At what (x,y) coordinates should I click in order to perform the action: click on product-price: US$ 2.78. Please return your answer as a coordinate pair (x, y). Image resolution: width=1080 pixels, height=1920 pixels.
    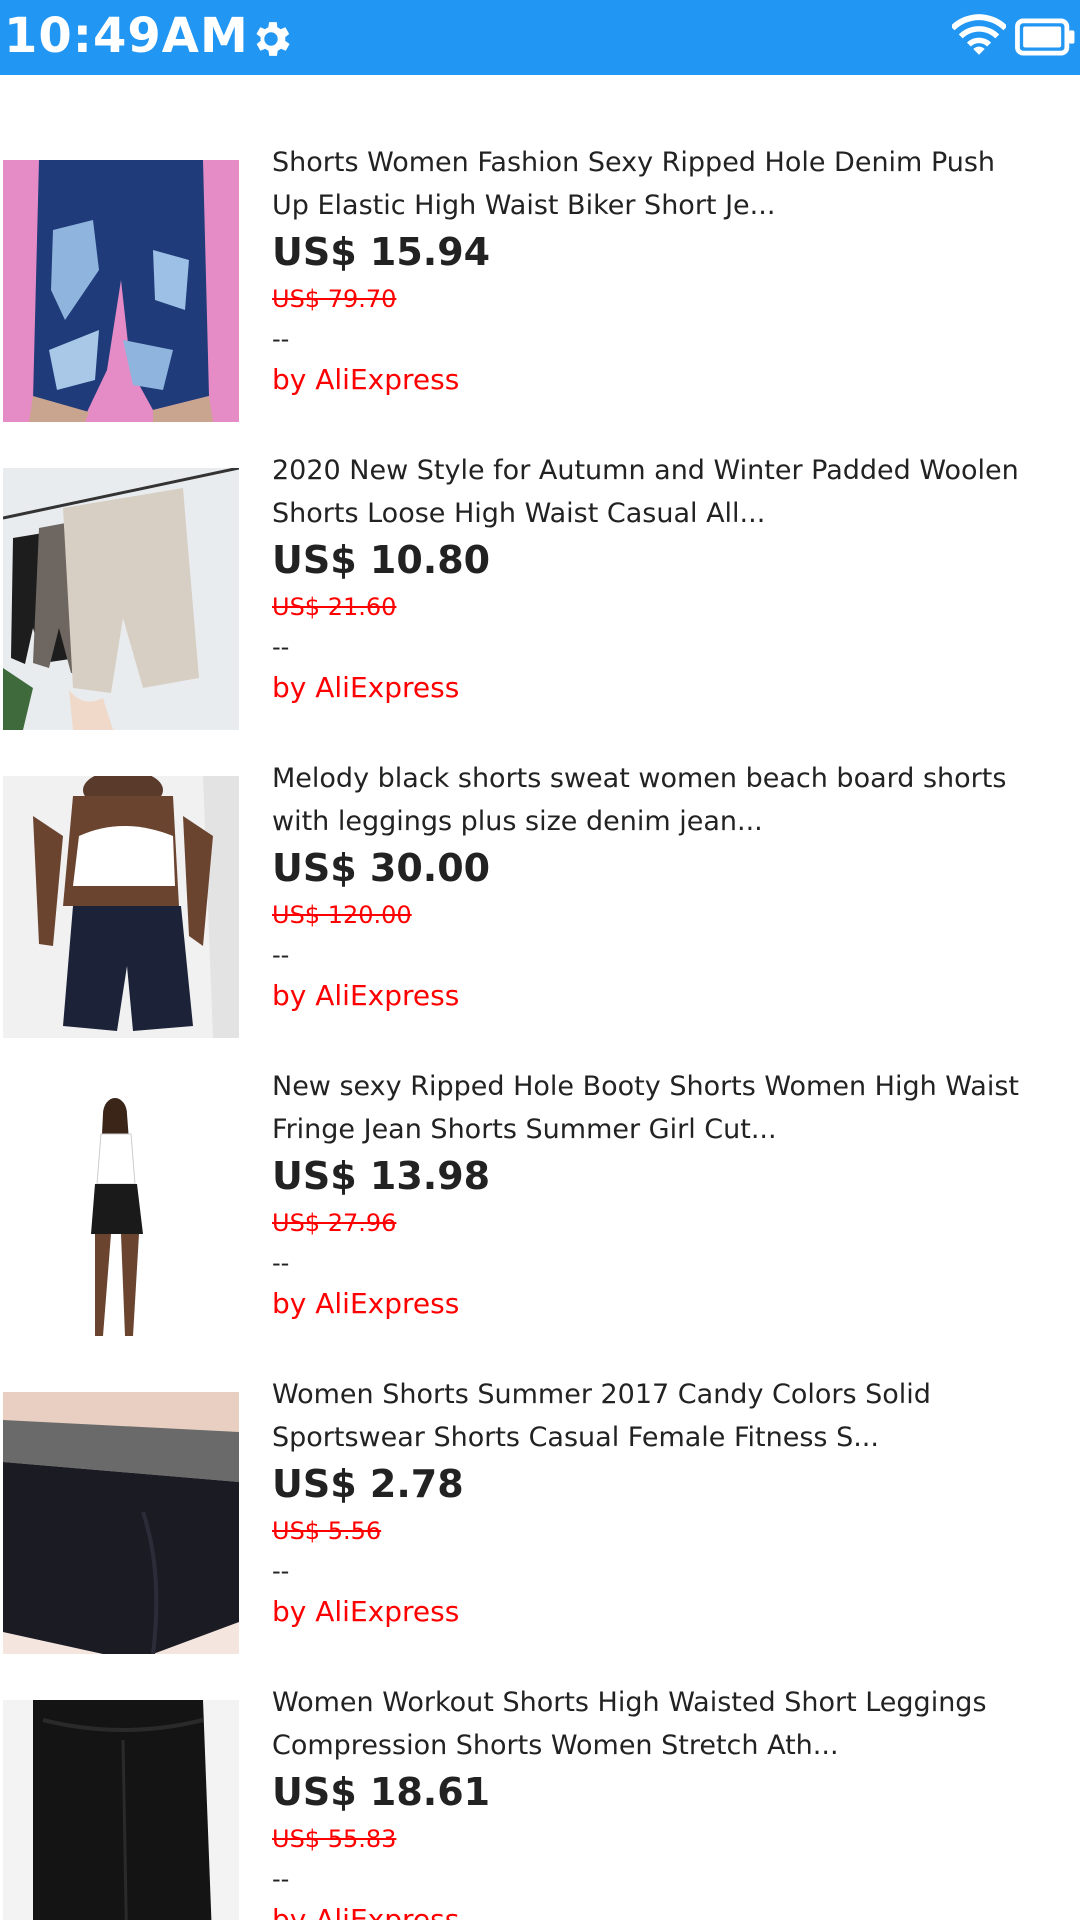
    Looking at the image, I should click on (368, 1484).